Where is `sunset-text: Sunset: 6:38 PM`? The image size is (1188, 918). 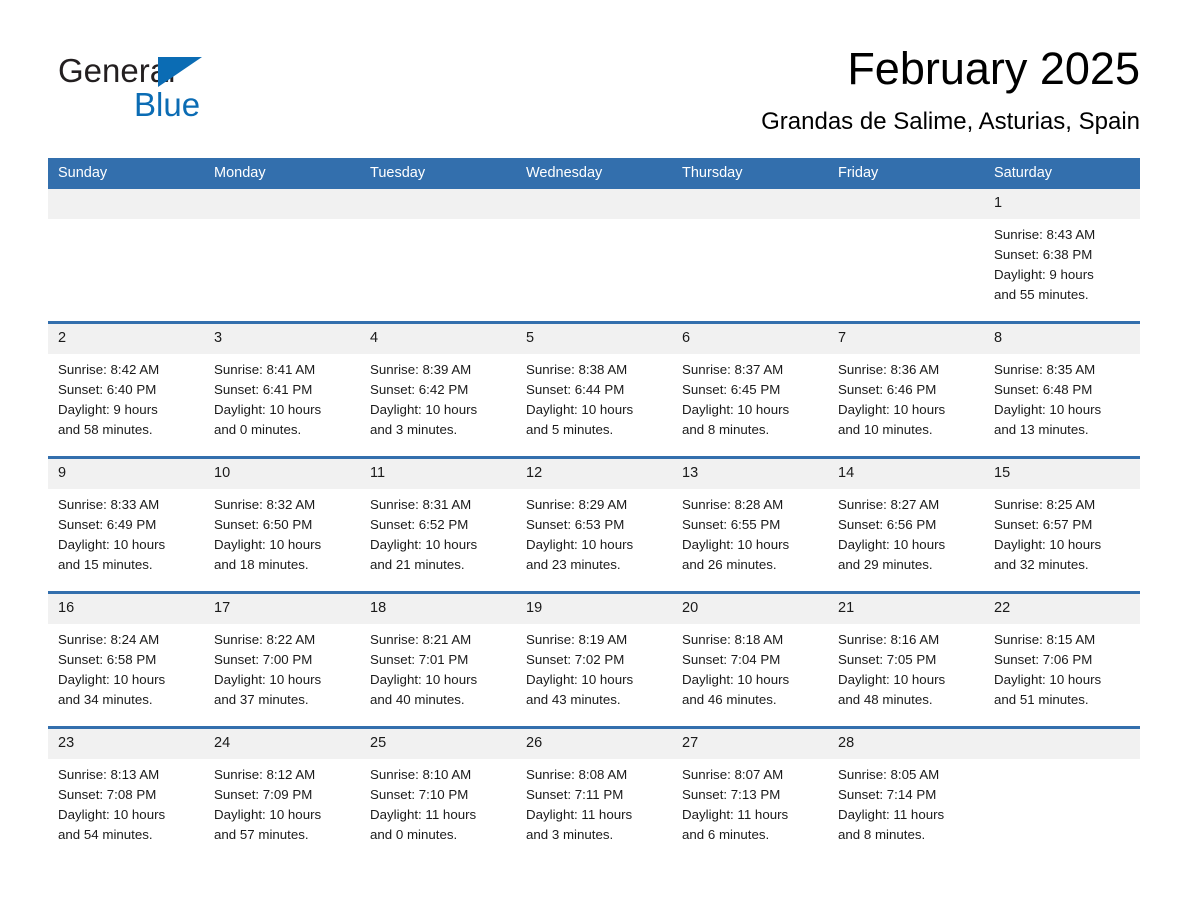 sunset-text: Sunset: 6:38 PM is located at coordinates (1043, 254).